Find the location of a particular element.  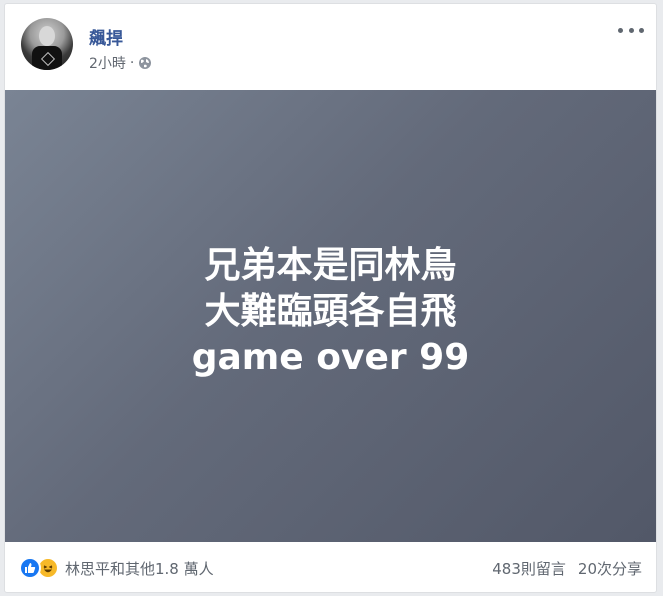

post-time: 2小時 is located at coordinates (107, 63).